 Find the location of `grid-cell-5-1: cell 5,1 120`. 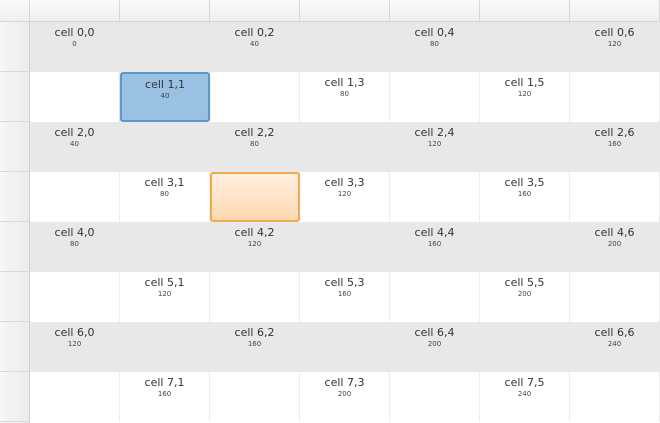

grid-cell-5-1: cell 5,1 120 is located at coordinates (165, 297).